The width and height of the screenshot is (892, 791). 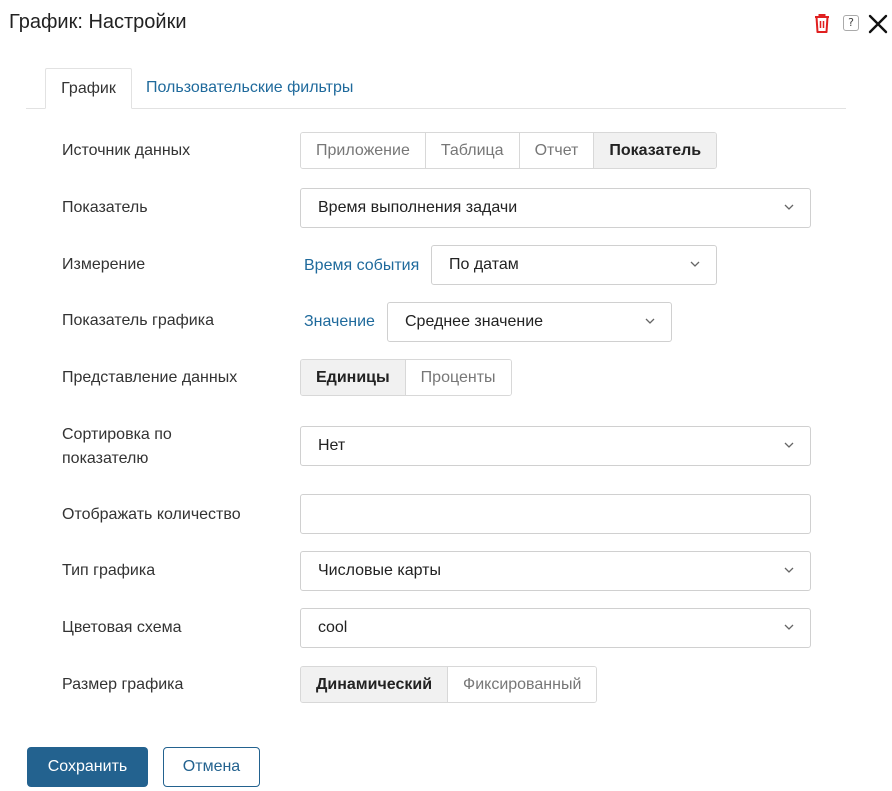 What do you see at coordinates (436, 88) in the screenshot?
I see `tab-bar: График Пользовательские фильтры` at bounding box center [436, 88].